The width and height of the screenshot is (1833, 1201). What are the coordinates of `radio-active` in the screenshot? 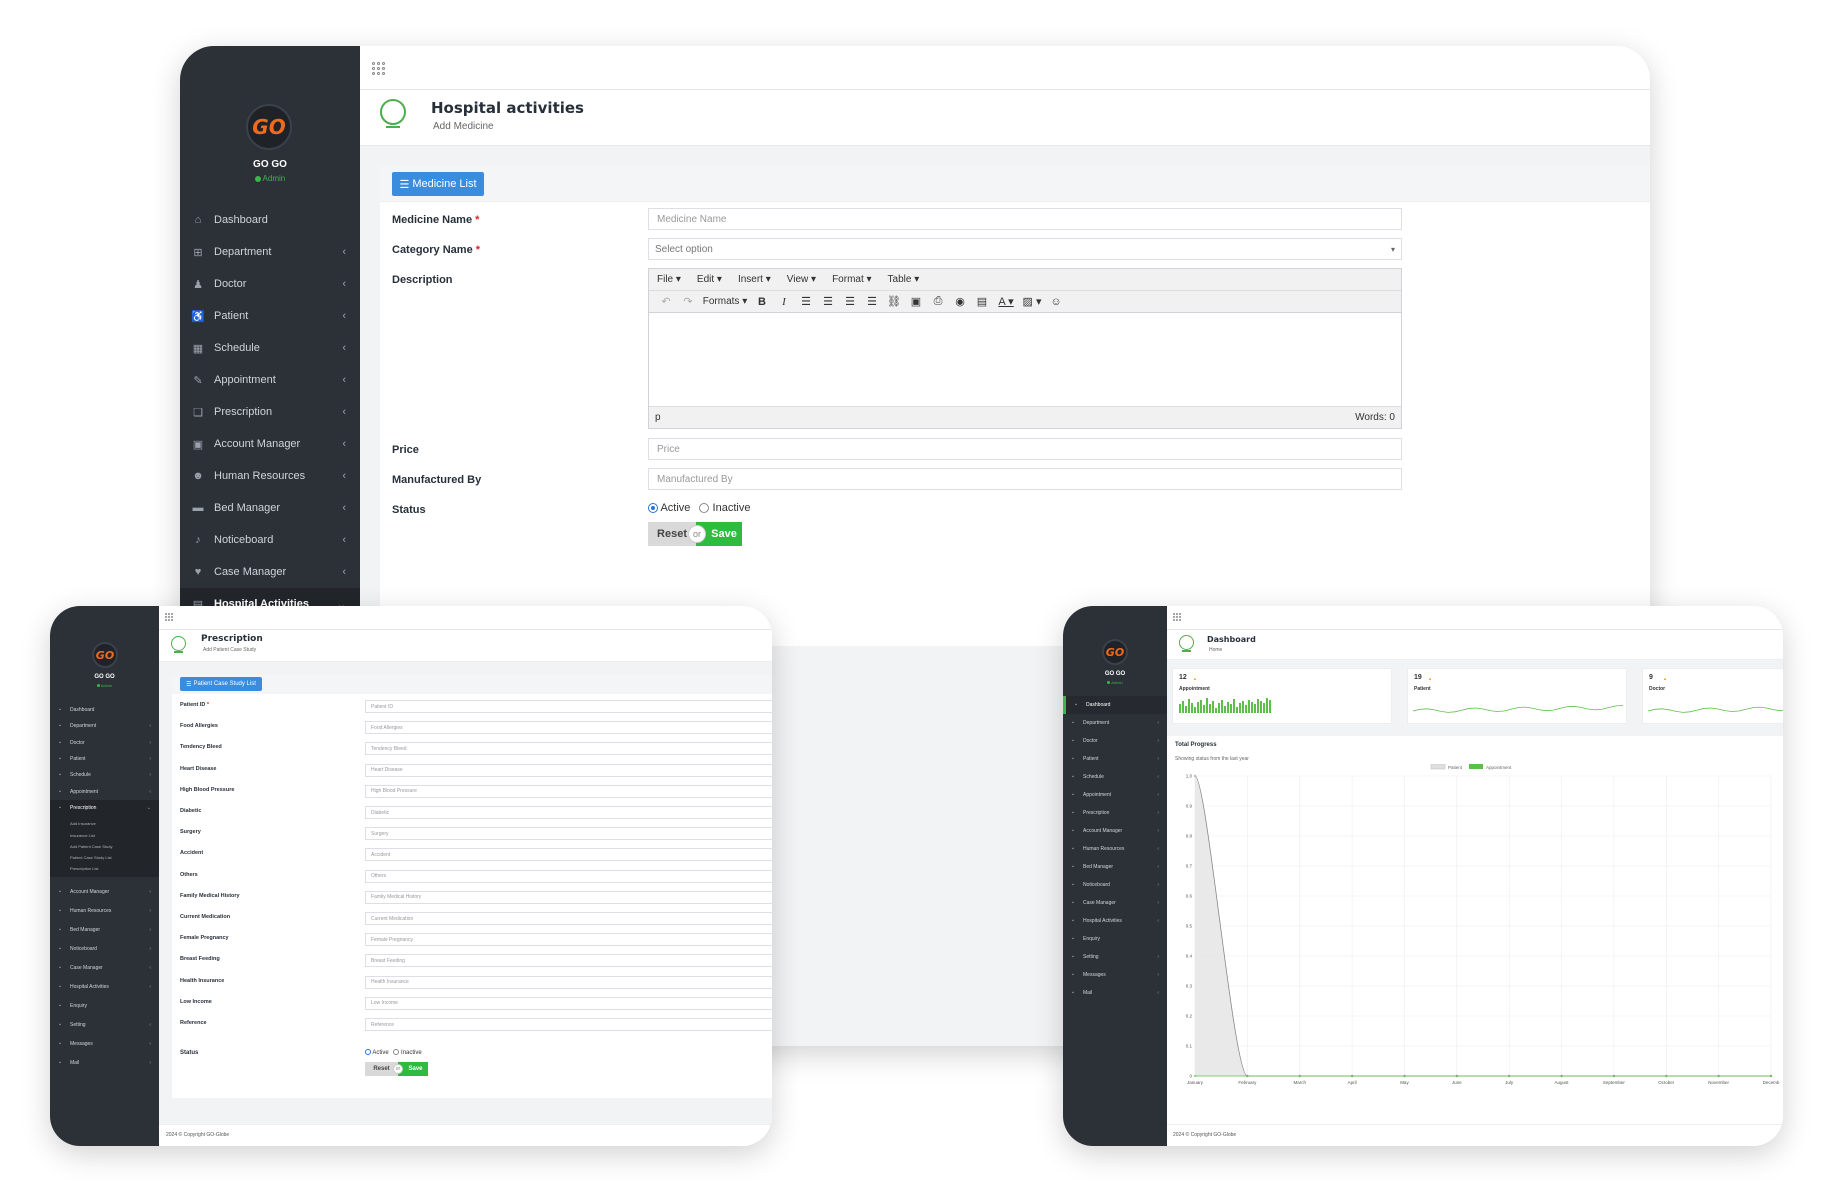 It's located at (653, 508).